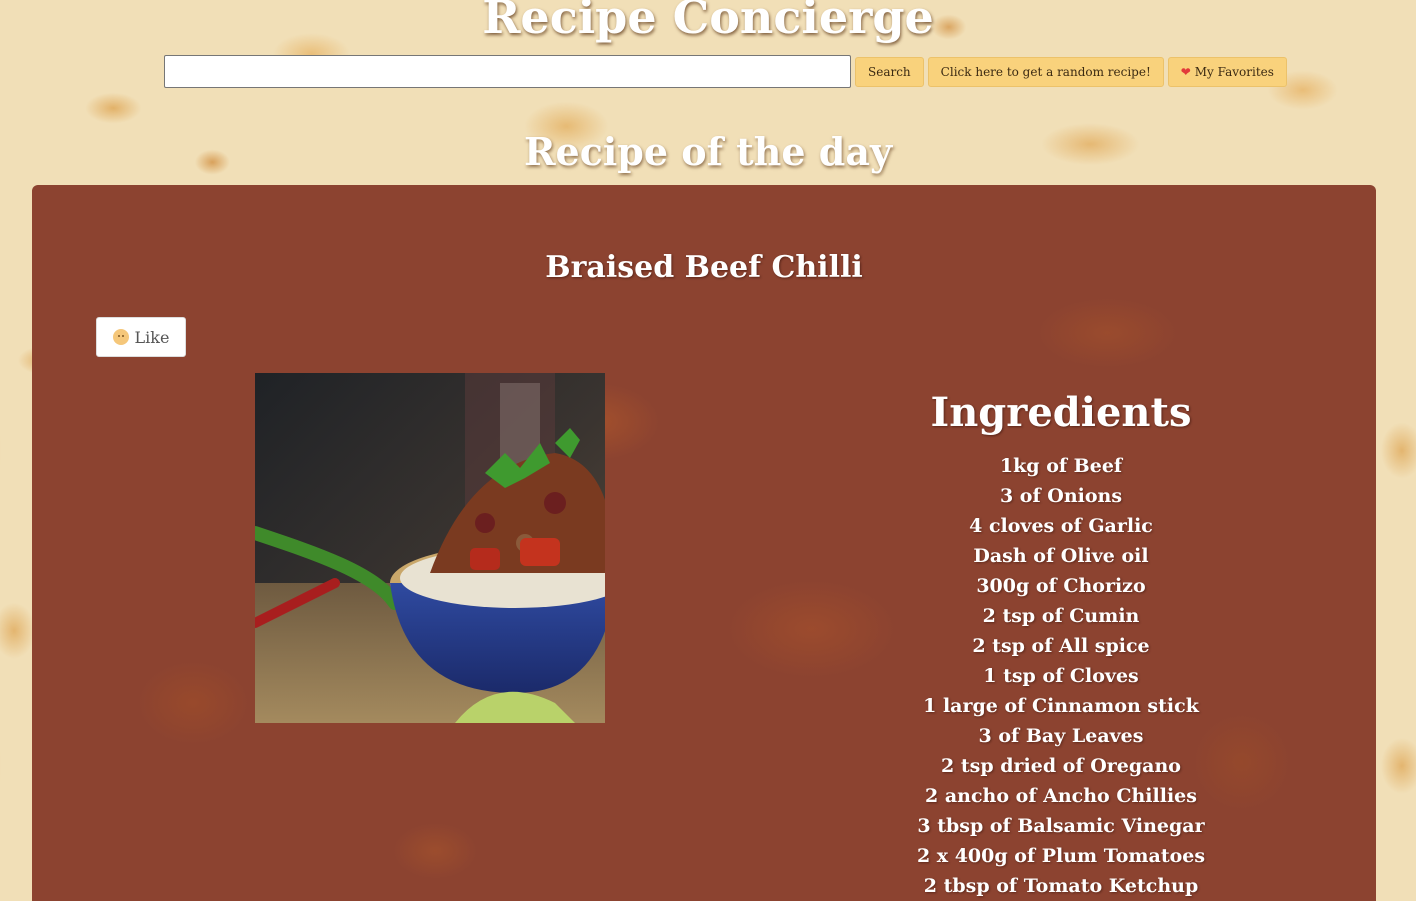  I want to click on recipe-image, so click(430, 548).